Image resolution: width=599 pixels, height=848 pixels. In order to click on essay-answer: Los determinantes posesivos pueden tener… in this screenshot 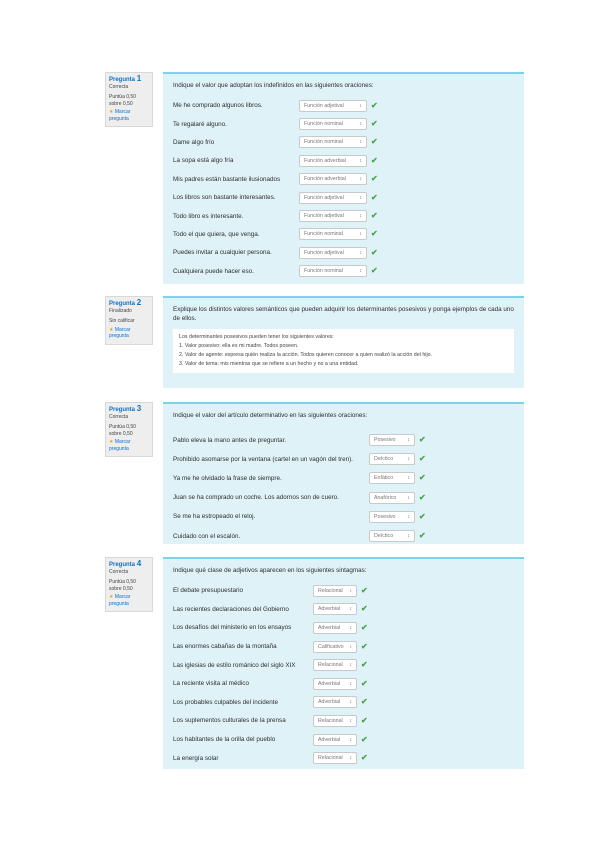, I will do `click(343, 351)`.